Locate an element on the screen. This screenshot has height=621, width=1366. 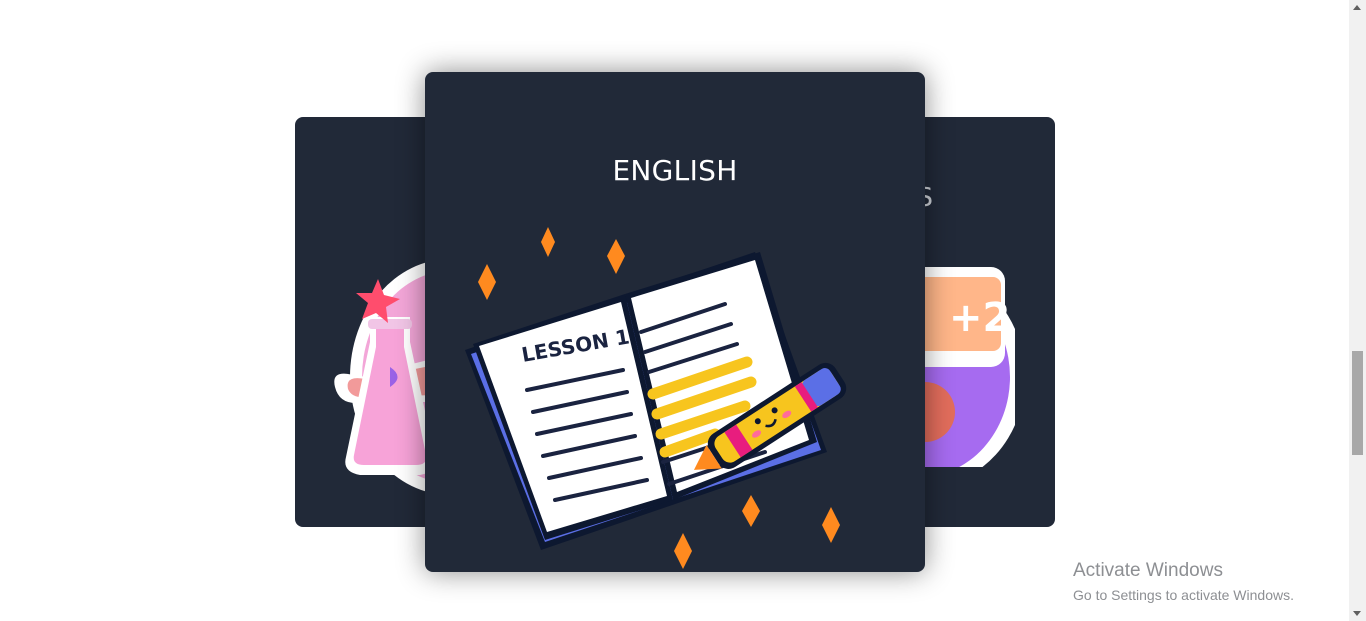
scroll-up-button is located at coordinates (1357, 8).